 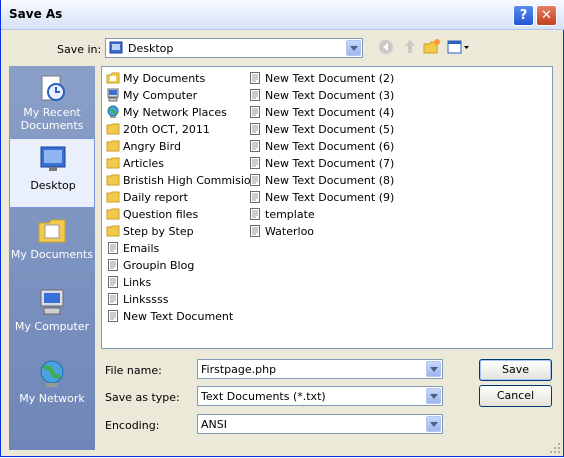 What do you see at coordinates (155, 197) in the screenshot?
I see `file-name: Daily report` at bounding box center [155, 197].